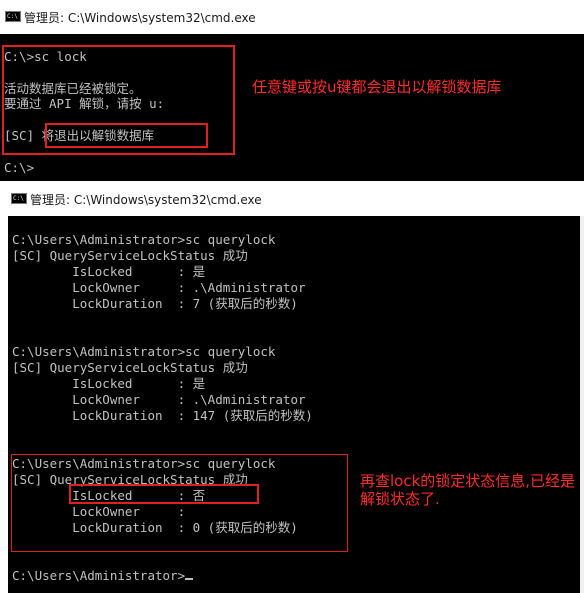 The height and width of the screenshot is (593, 584). I want to click on console-1-line: C:\>, so click(19, 167).